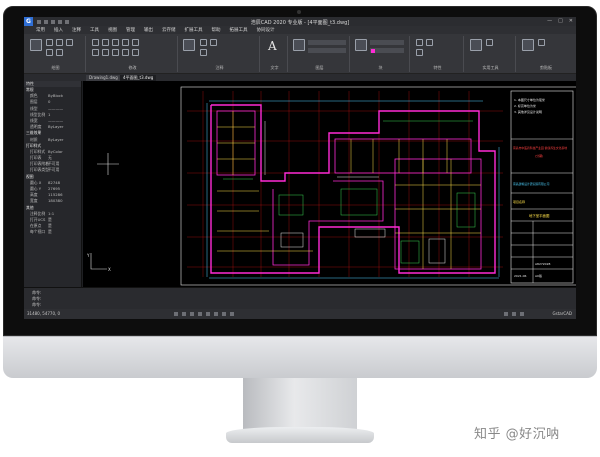 Image resolution: width=600 pixels, height=457 pixels. What do you see at coordinates (203, 42) in the screenshot?
I see `dimension-icon` at bounding box center [203, 42].